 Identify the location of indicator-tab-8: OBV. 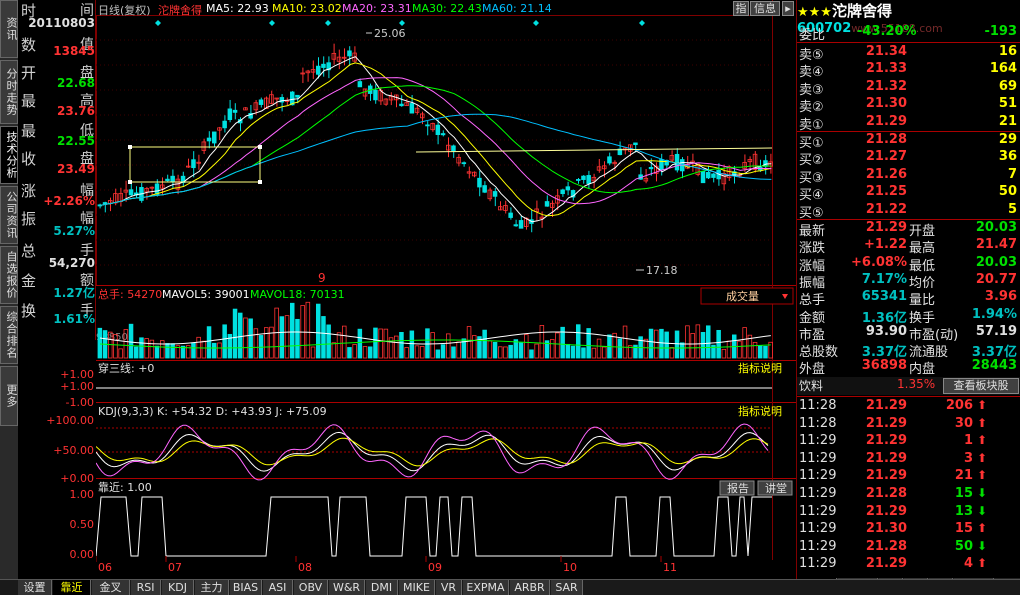
(311, 587).